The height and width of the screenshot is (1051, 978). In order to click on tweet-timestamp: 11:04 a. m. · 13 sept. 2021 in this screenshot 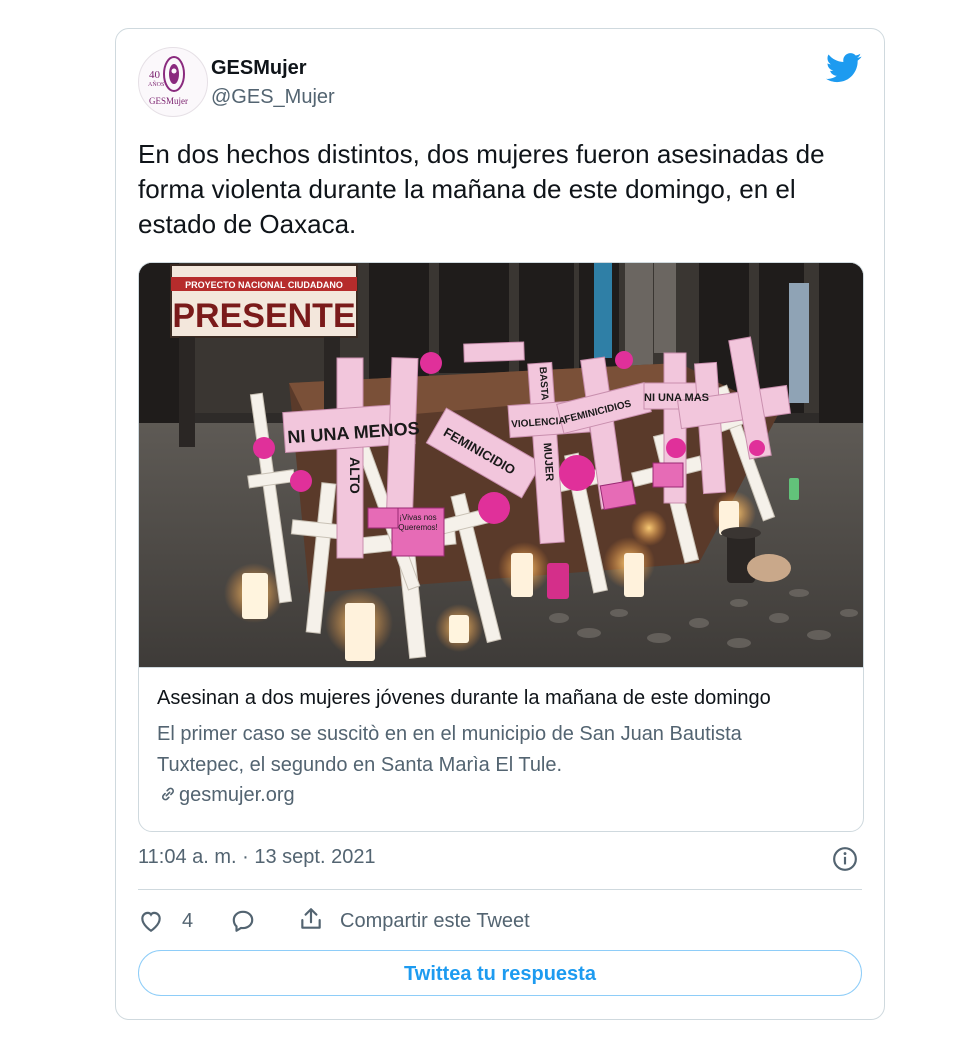, I will do `click(257, 857)`.